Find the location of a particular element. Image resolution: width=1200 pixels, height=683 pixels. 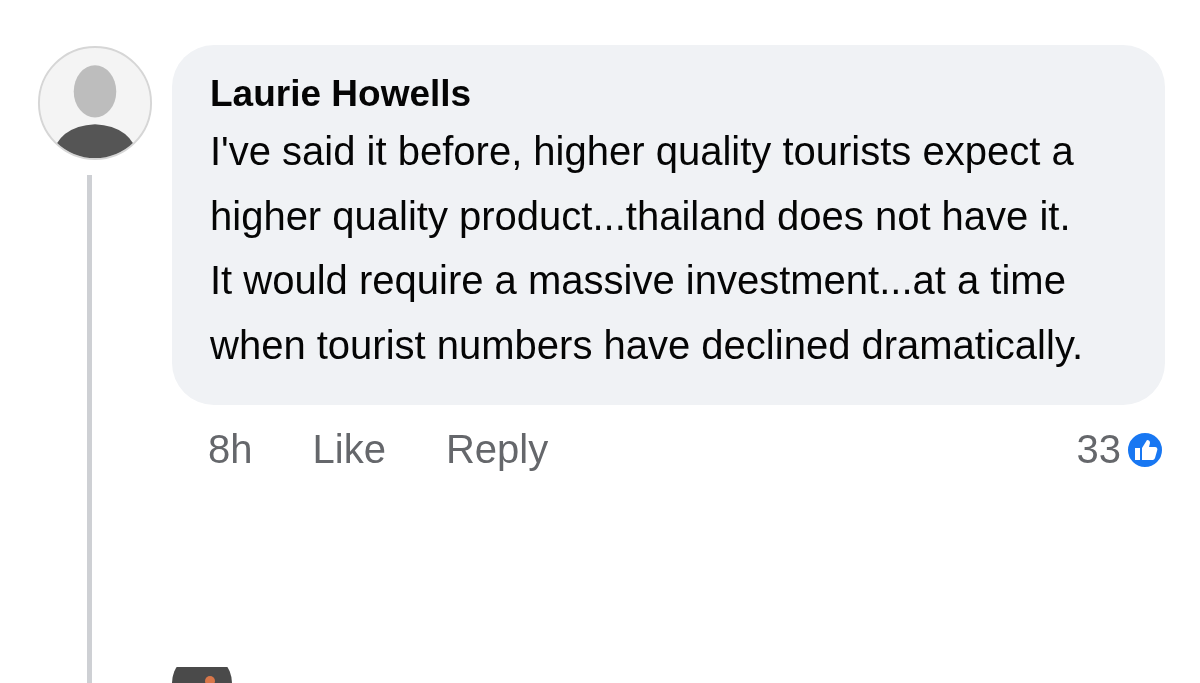

timestamp: 8h is located at coordinates (230, 449).